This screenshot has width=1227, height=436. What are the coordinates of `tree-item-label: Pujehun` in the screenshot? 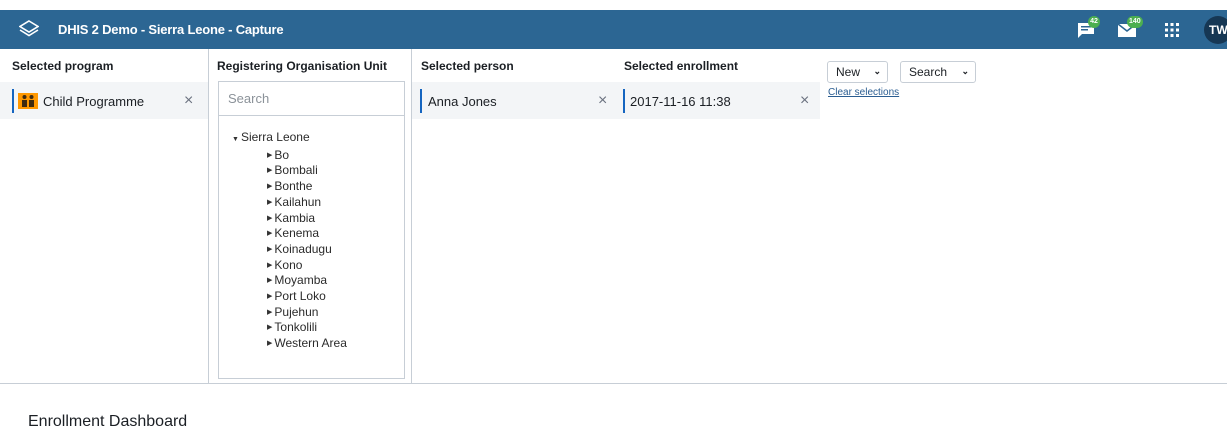 It's located at (296, 311).